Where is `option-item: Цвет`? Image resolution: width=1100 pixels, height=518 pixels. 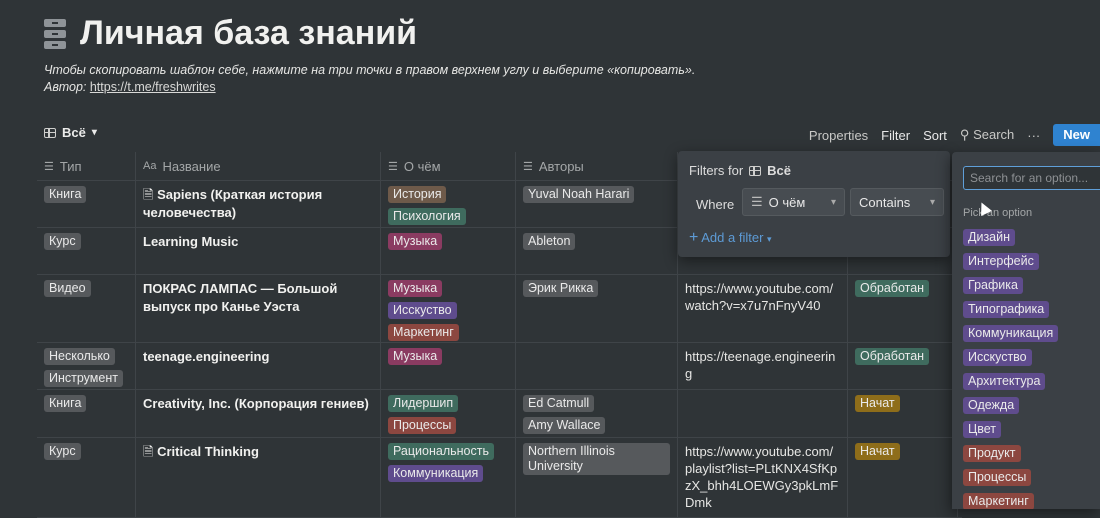 option-item: Цвет is located at coordinates (1010, 432).